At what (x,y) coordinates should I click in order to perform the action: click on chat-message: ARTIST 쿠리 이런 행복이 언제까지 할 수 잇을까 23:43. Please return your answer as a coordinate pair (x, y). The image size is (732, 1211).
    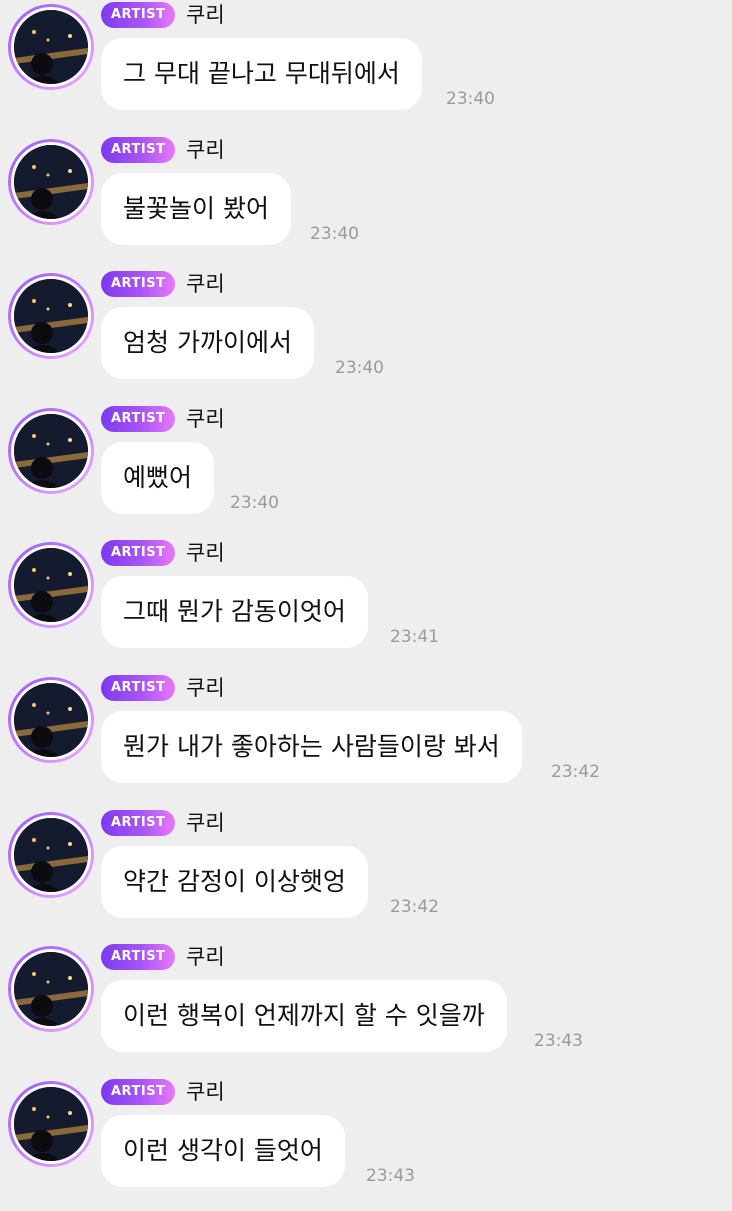
    Looking at the image, I should click on (366, 1009).